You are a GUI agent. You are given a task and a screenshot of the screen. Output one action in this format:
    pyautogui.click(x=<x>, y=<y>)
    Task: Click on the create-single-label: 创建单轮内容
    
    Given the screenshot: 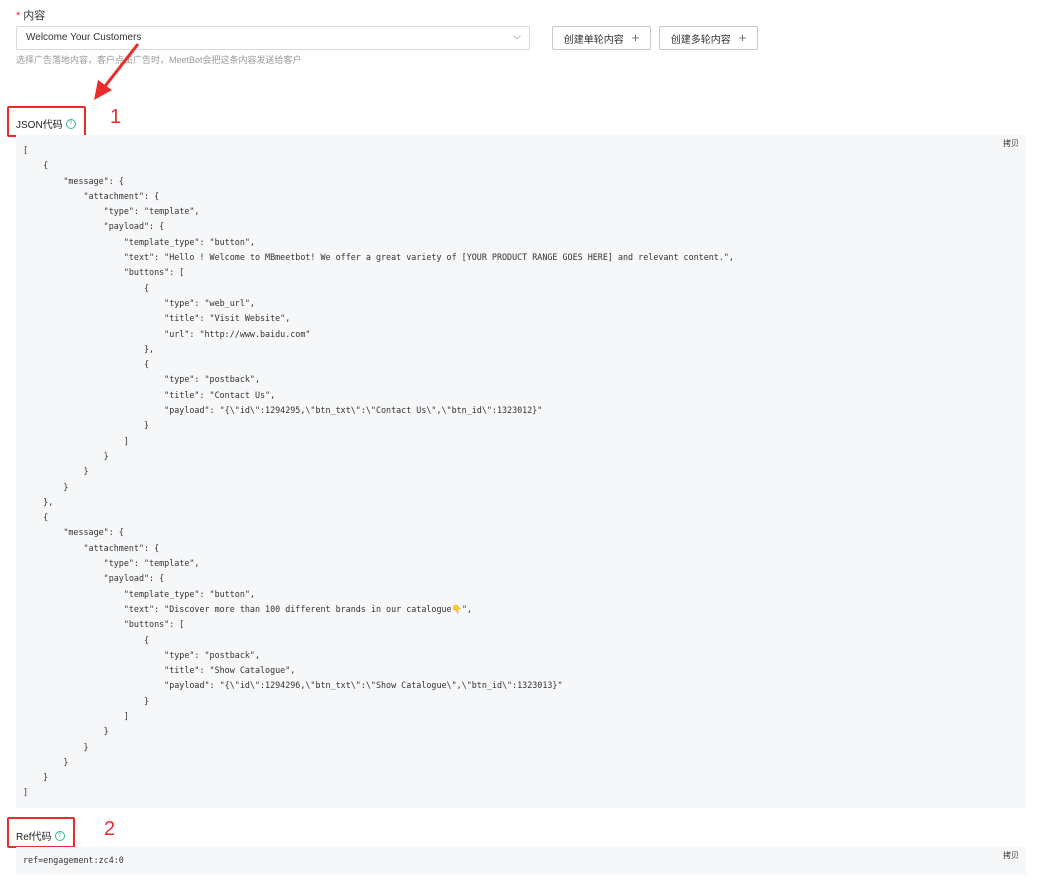 What is the action you would take?
    pyautogui.click(x=593, y=40)
    